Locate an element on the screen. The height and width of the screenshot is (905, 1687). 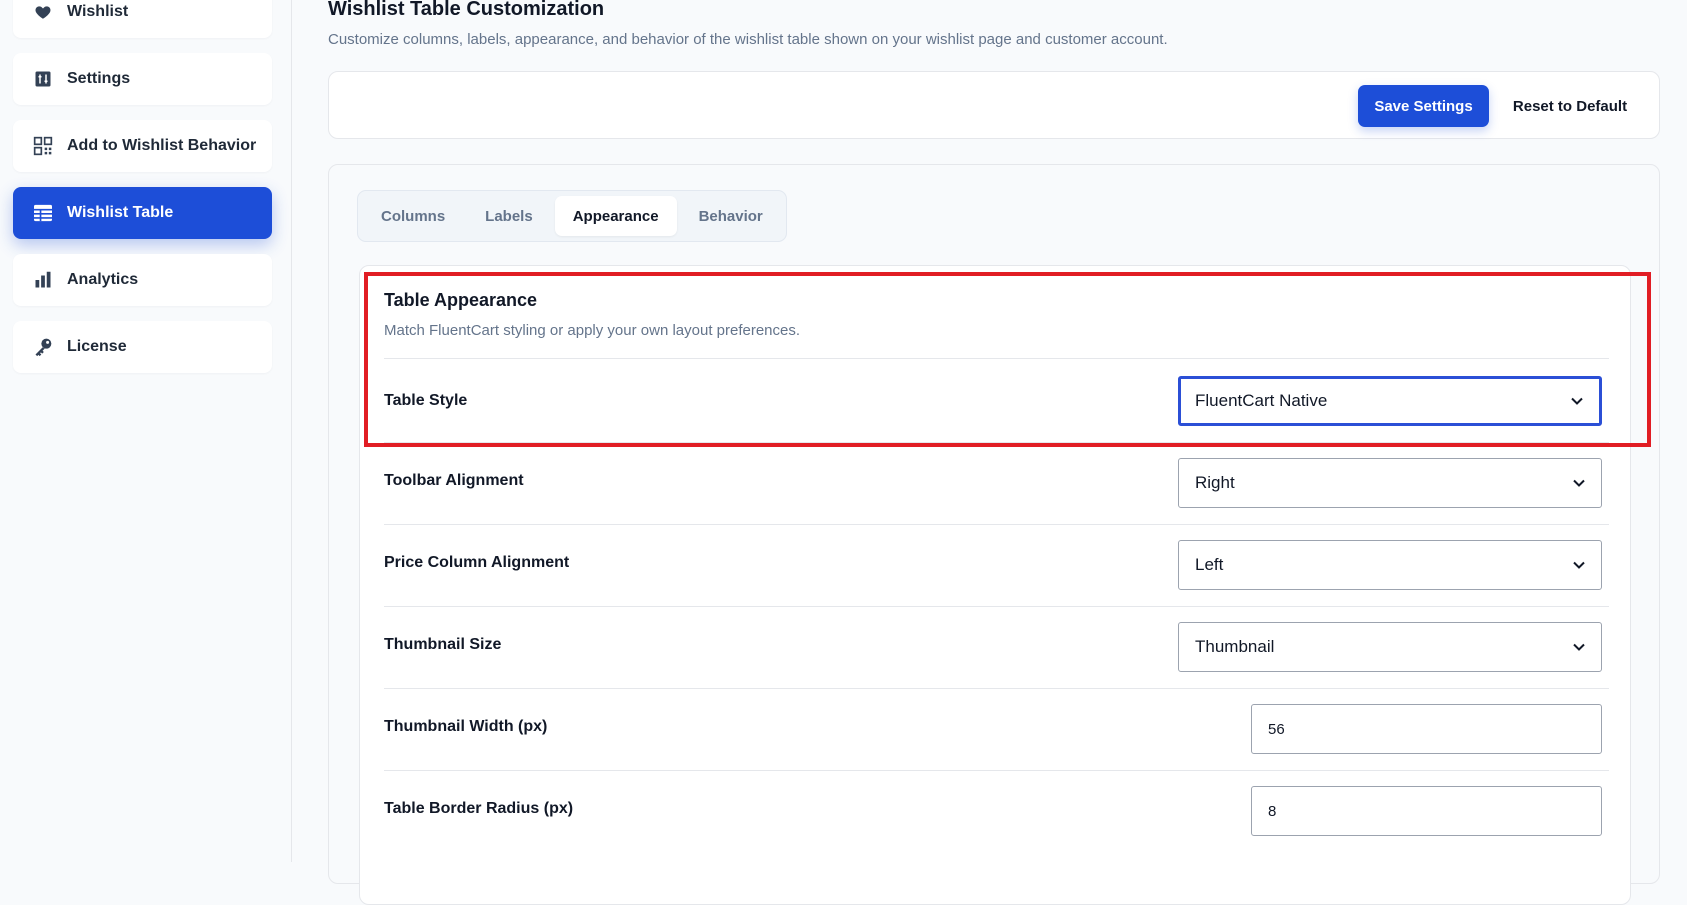
save-settings-button: Save Settings is located at coordinates (1423, 106).